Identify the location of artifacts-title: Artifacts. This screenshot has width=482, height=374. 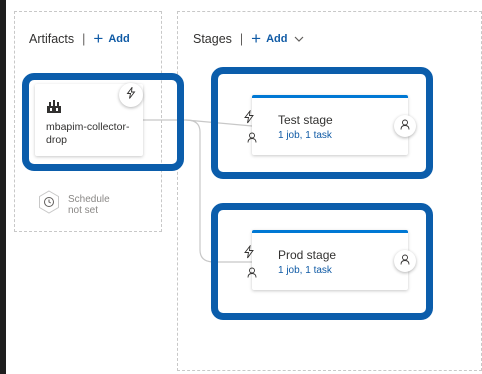
(52, 38).